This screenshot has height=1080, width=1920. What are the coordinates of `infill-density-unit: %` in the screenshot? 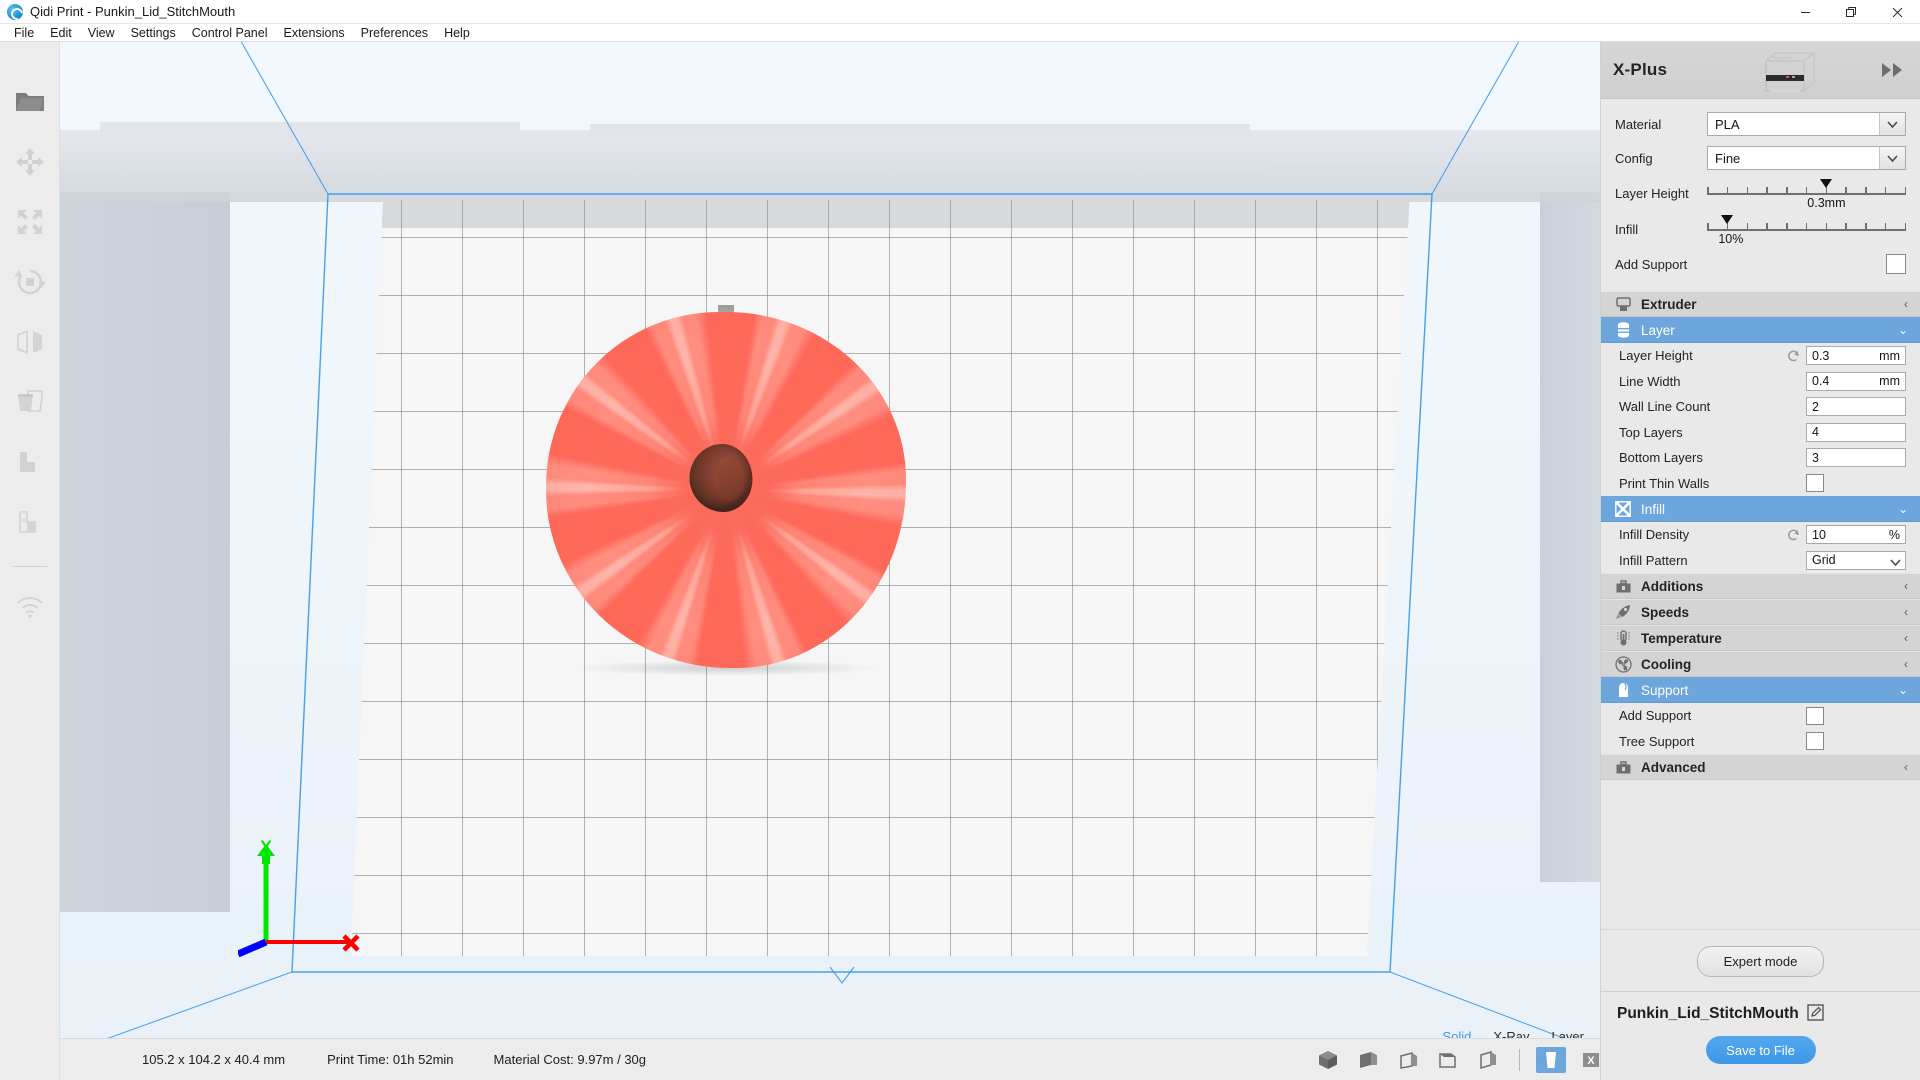 It's located at (1894, 534).